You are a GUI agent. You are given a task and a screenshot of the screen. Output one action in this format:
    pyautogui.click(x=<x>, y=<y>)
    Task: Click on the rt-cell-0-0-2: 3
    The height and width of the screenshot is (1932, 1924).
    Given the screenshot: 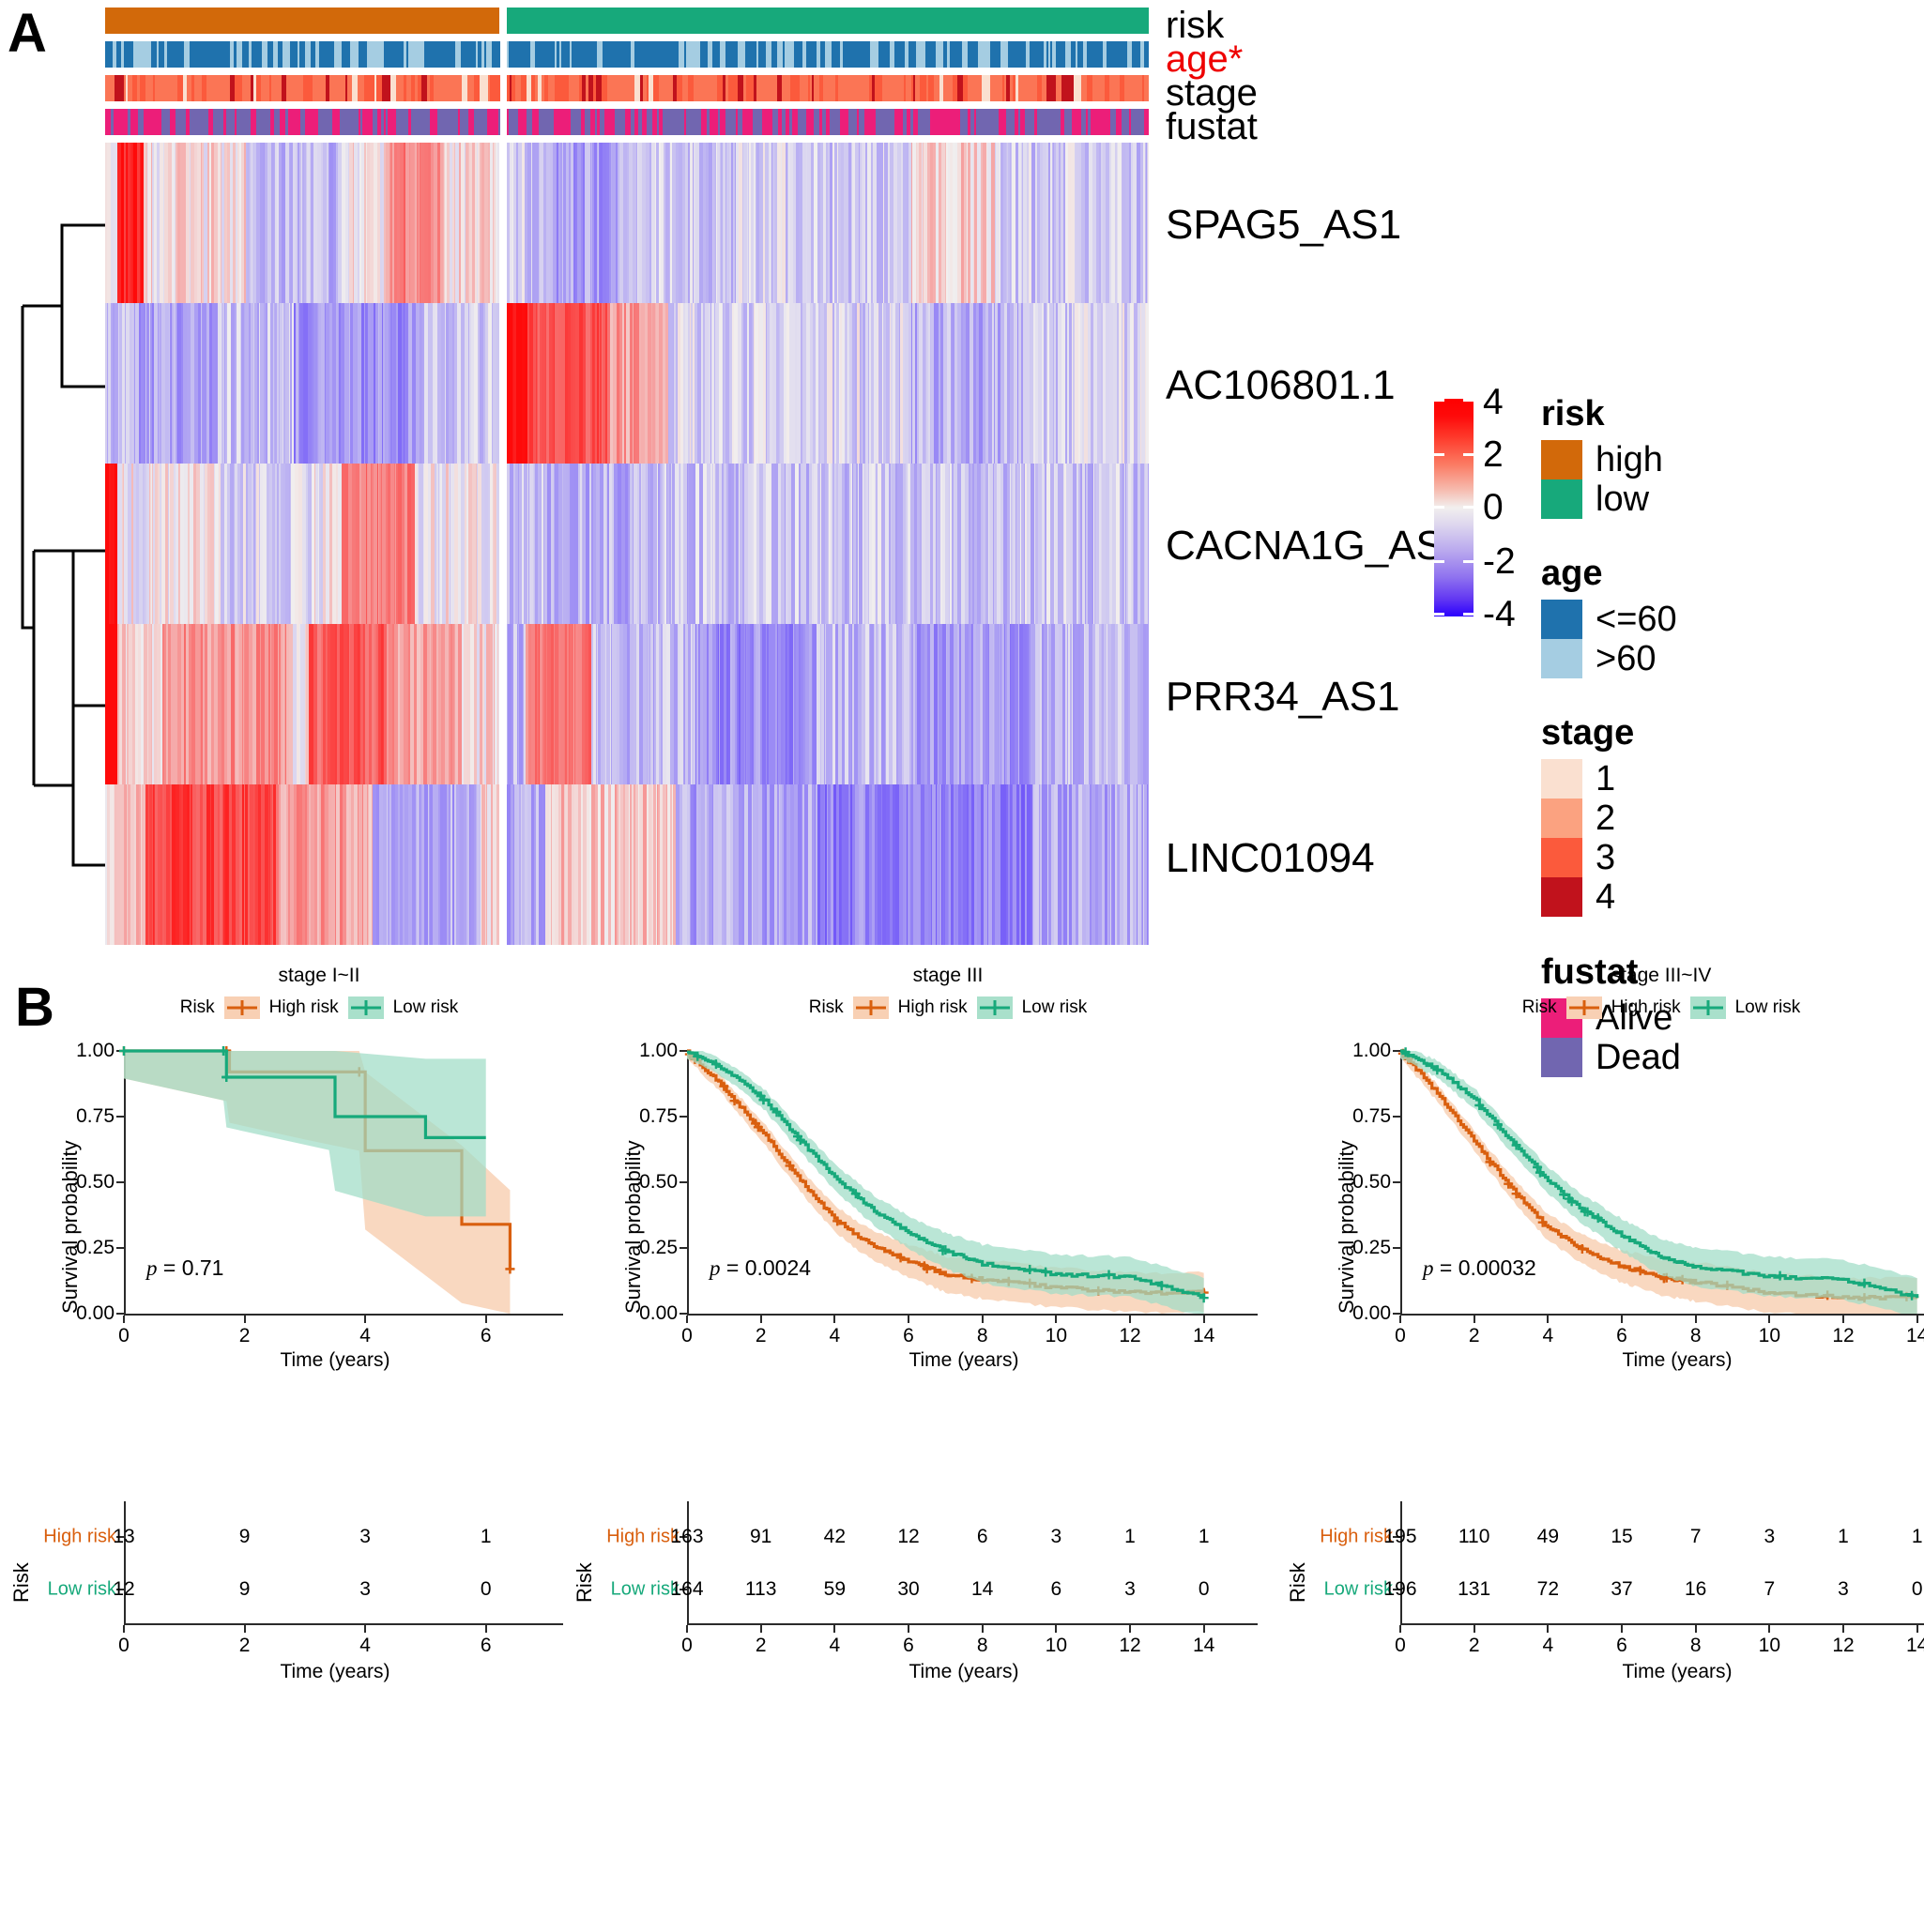 What is the action you would take?
    pyautogui.click(x=365, y=1536)
    